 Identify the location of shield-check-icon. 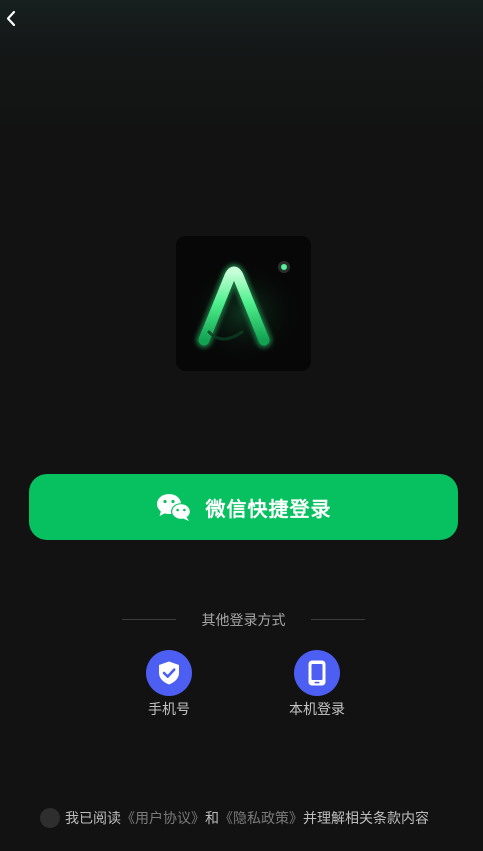
(169, 673).